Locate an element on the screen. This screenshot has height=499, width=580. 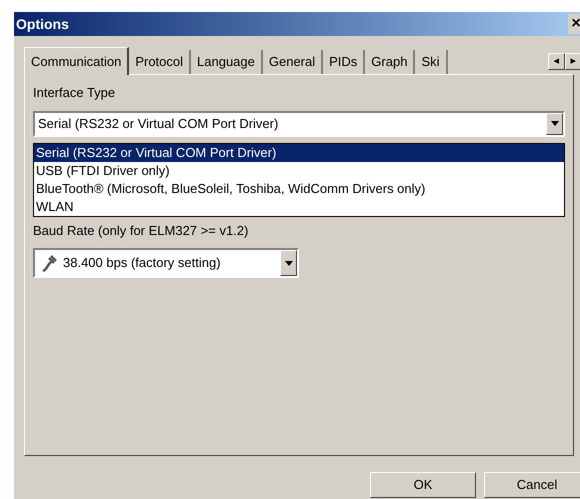
window-title: Options is located at coordinates (42, 24).